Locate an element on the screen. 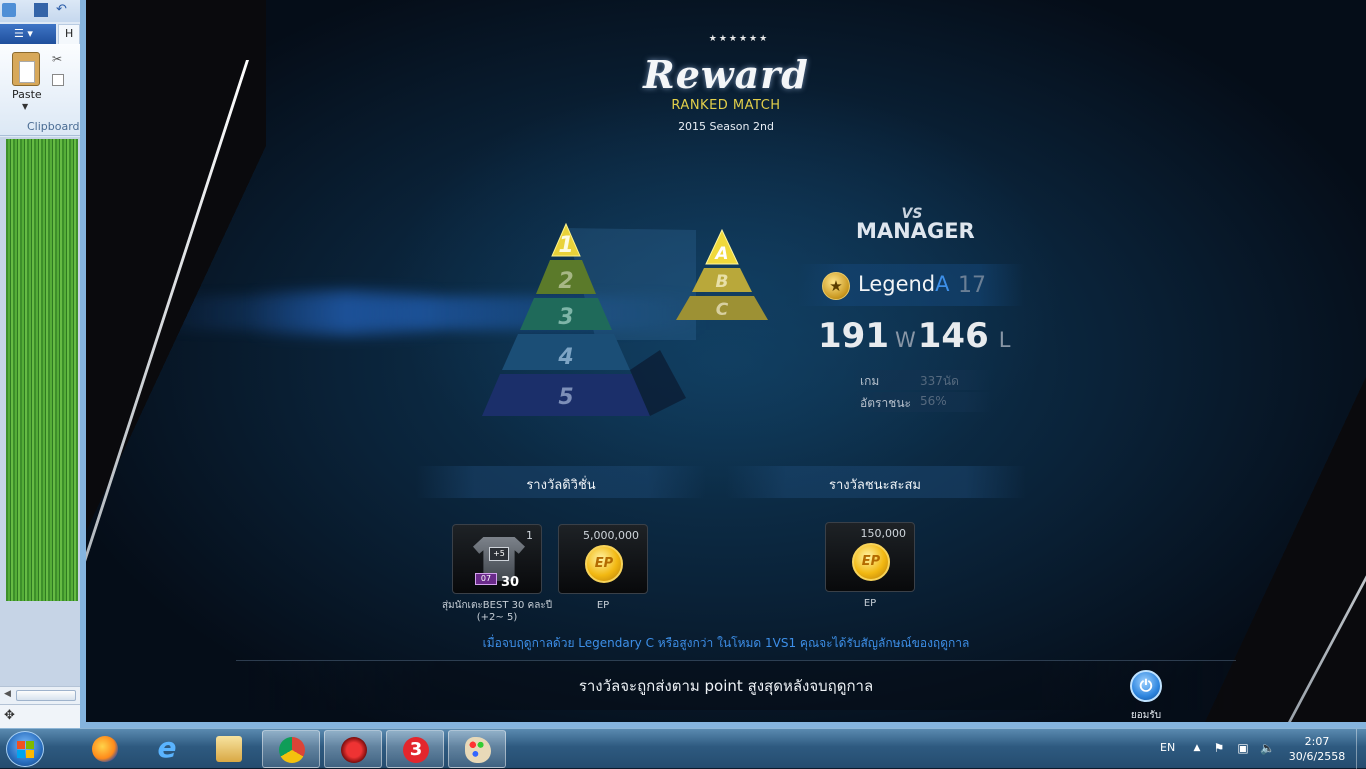 The image size is (1366, 769). firefox-icon is located at coordinates (105, 749).